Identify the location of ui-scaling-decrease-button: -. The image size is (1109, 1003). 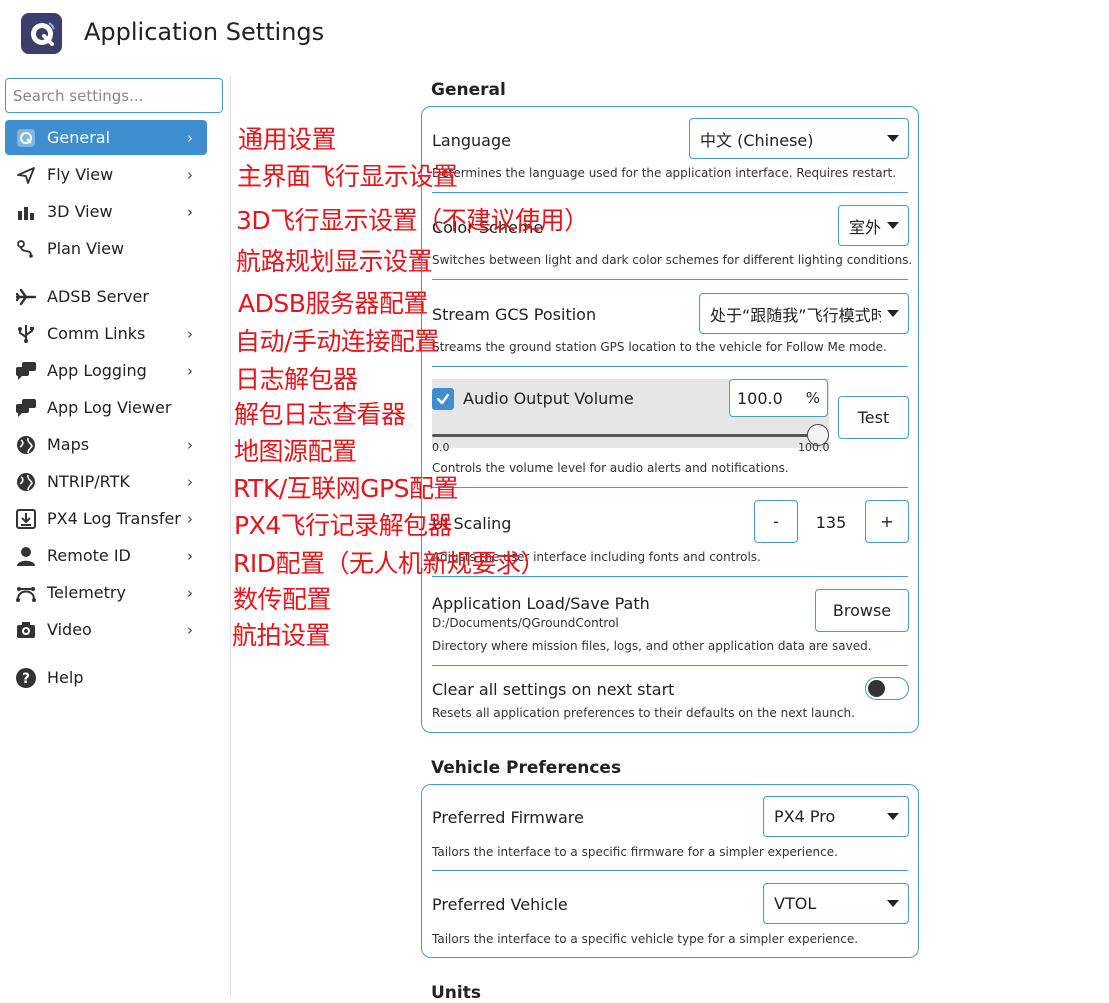
(776, 521).